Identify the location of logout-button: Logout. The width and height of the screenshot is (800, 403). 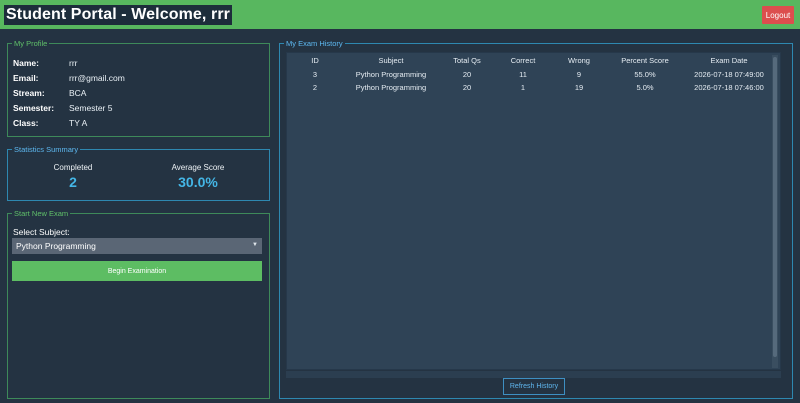
(778, 15).